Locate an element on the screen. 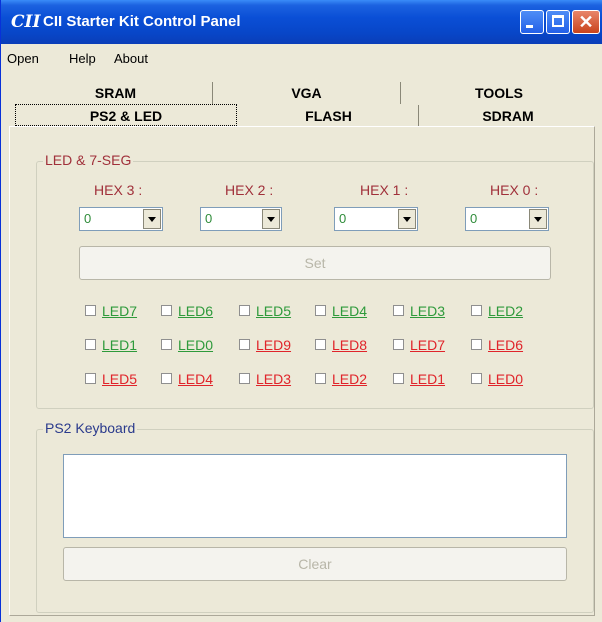 The image size is (602, 622). hex1-value: 0 is located at coordinates (343, 218).